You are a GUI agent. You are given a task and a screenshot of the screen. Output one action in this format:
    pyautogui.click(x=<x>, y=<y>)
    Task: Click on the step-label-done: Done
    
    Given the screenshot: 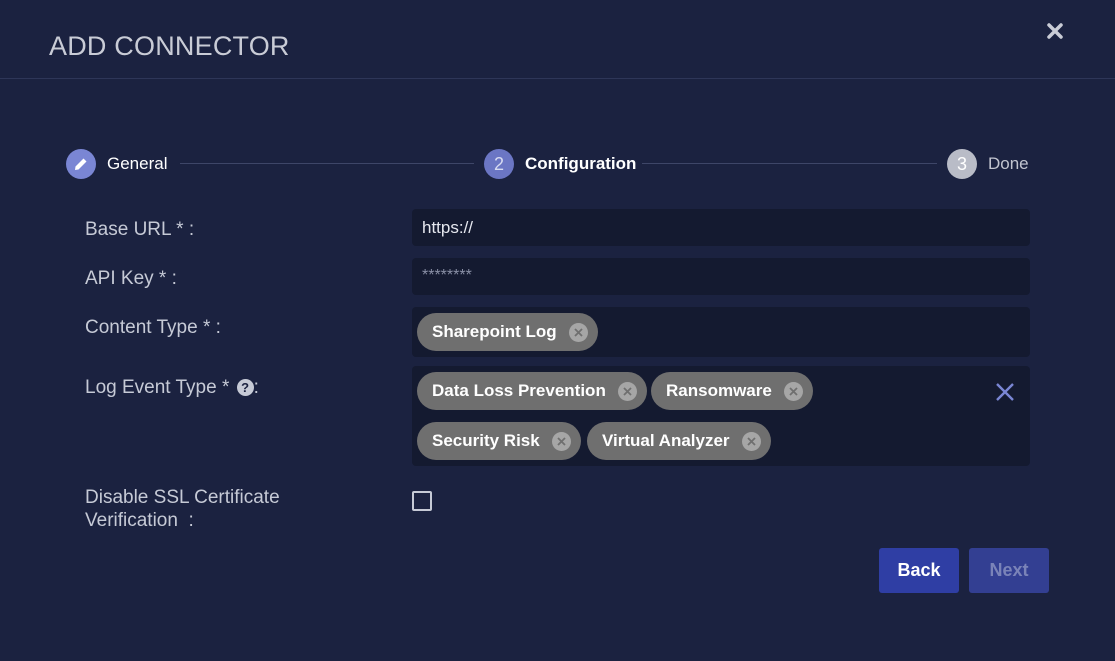 What is the action you would take?
    pyautogui.click(x=1008, y=163)
    